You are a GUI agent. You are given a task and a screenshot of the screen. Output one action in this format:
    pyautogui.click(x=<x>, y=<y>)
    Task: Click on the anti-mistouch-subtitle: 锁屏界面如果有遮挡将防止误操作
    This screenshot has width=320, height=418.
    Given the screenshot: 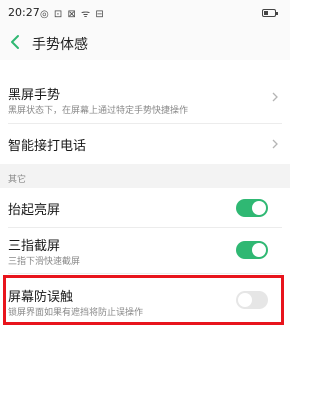 What is the action you would take?
    pyautogui.click(x=76, y=313)
    